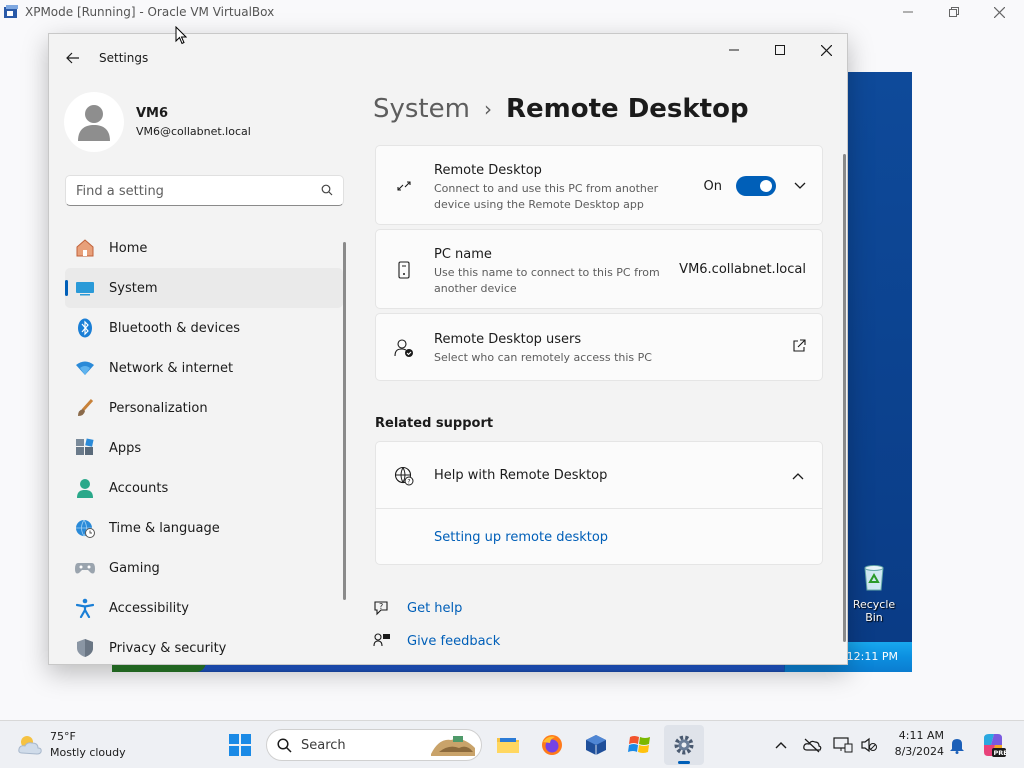  I want to click on firefox-button, so click(552, 745).